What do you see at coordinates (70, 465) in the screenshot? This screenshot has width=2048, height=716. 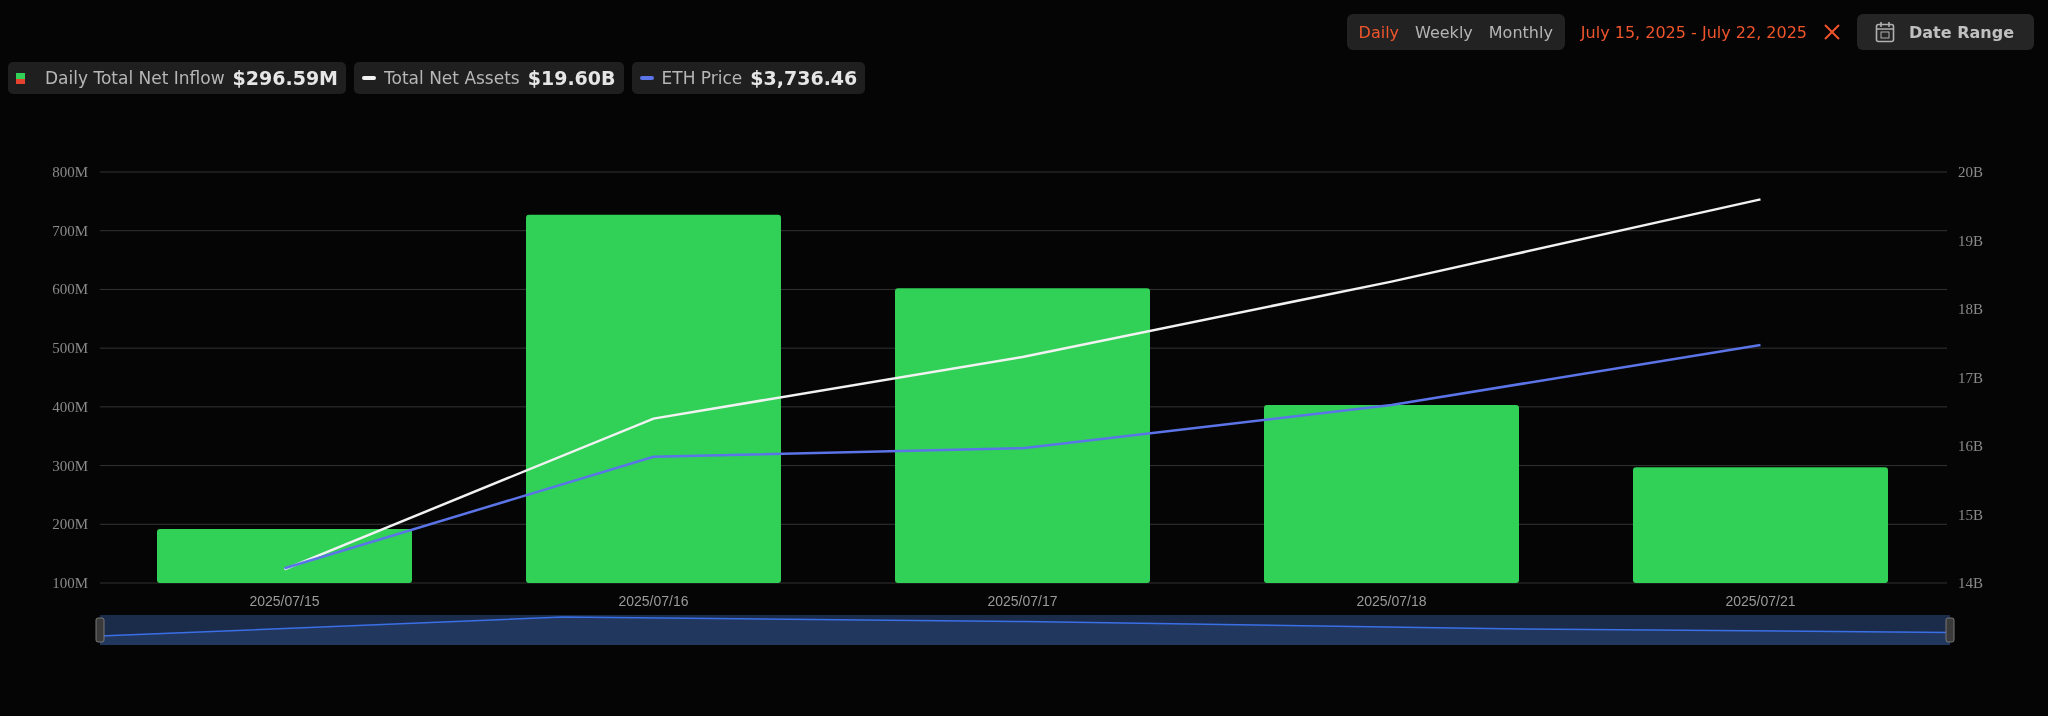 I see `axis-label: 300M` at bounding box center [70, 465].